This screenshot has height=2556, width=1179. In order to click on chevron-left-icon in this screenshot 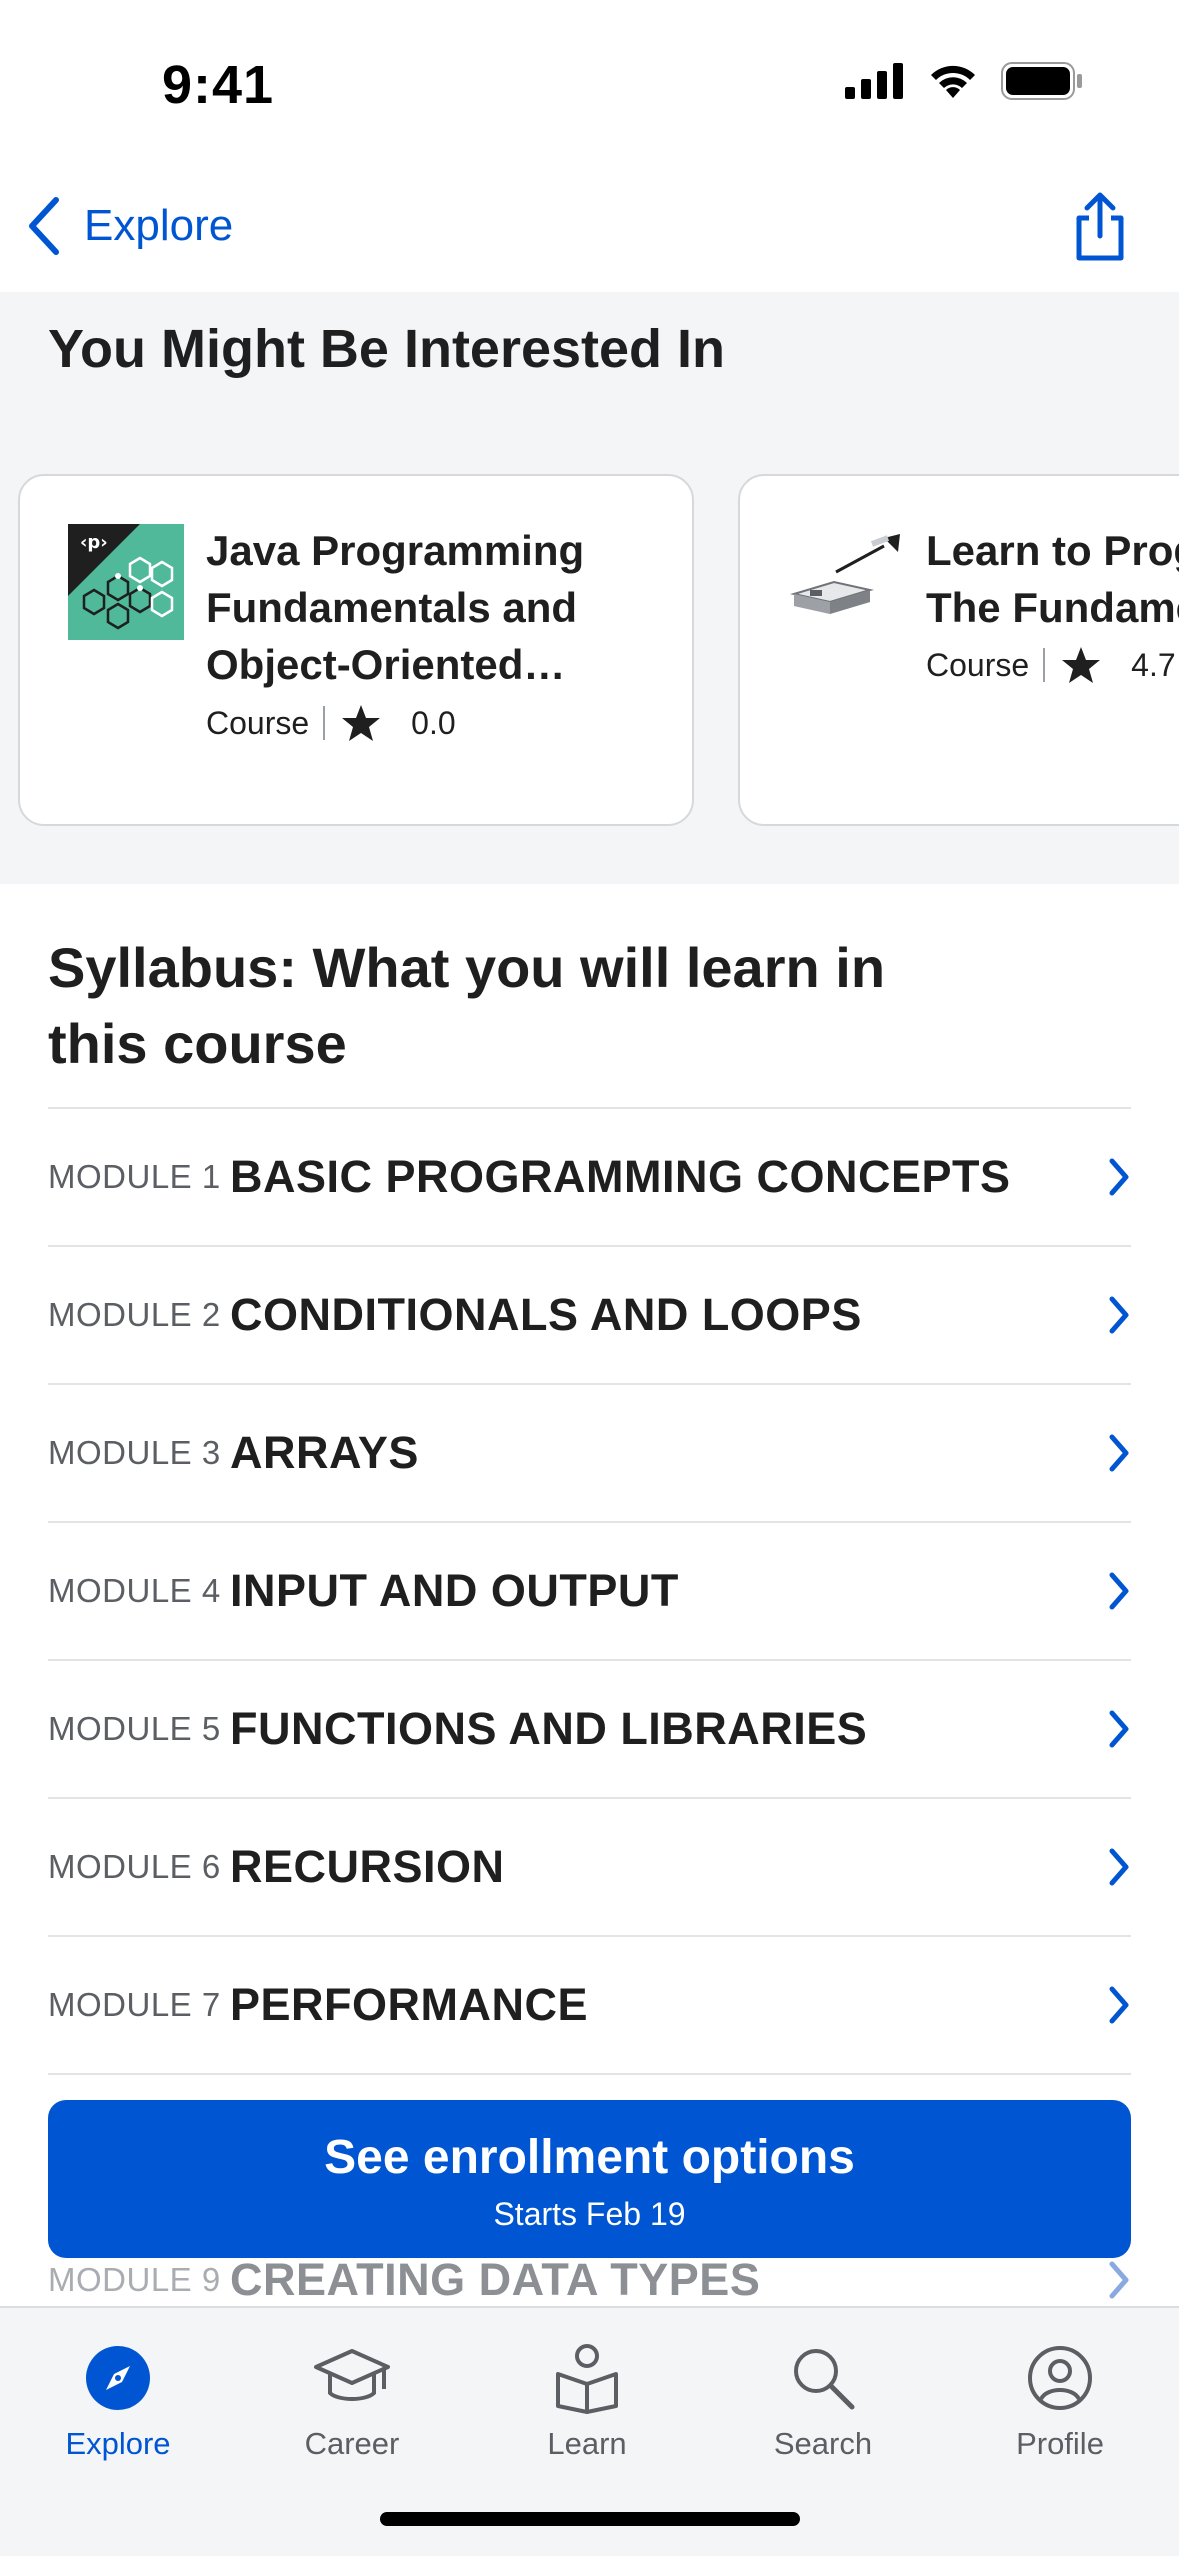, I will do `click(44, 226)`.